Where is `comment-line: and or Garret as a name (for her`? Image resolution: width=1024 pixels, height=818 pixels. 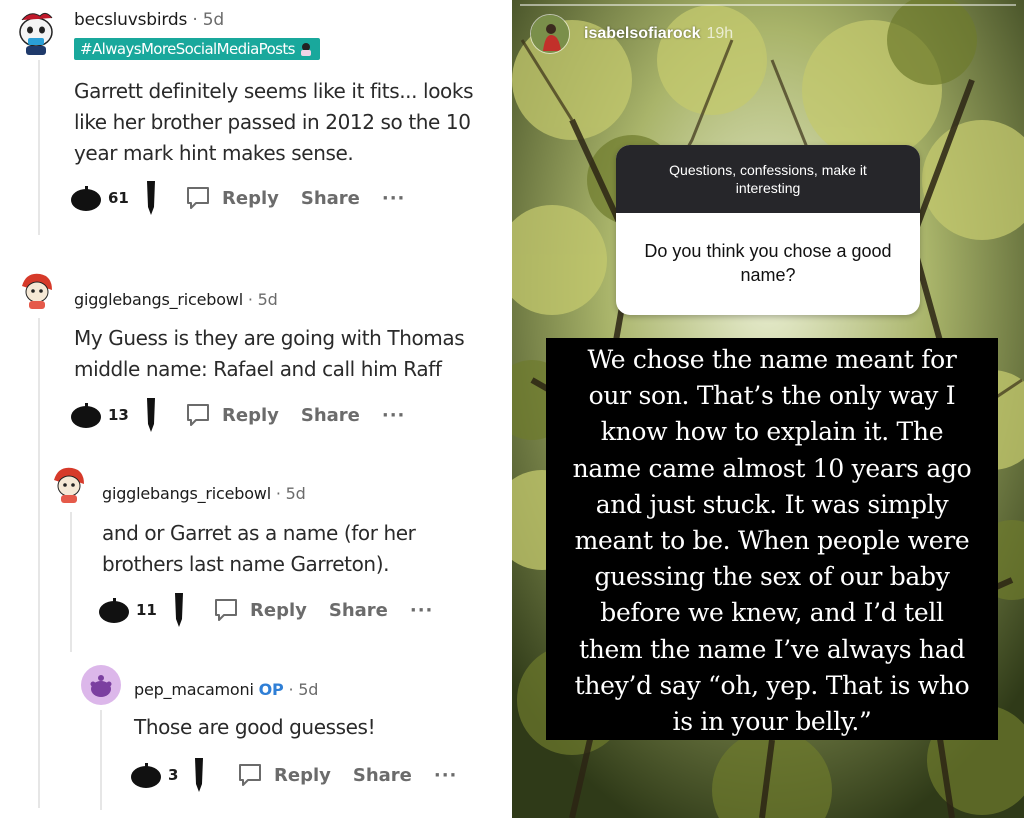
comment-line: and or Garret as a name (for her is located at coordinates (259, 533).